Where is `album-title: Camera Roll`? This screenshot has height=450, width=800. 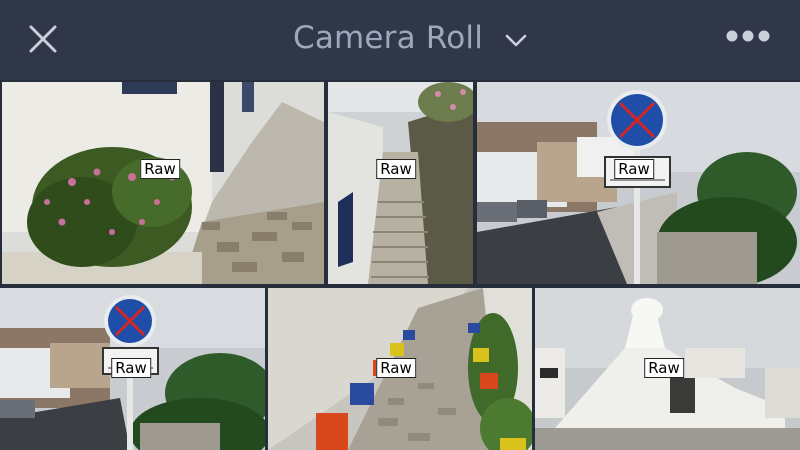 album-title: Camera Roll is located at coordinates (388, 38).